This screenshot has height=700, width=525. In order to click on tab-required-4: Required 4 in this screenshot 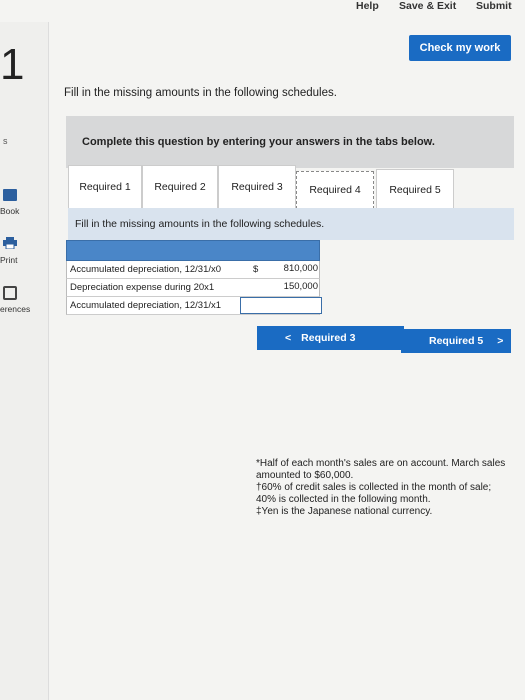, I will do `click(335, 190)`.